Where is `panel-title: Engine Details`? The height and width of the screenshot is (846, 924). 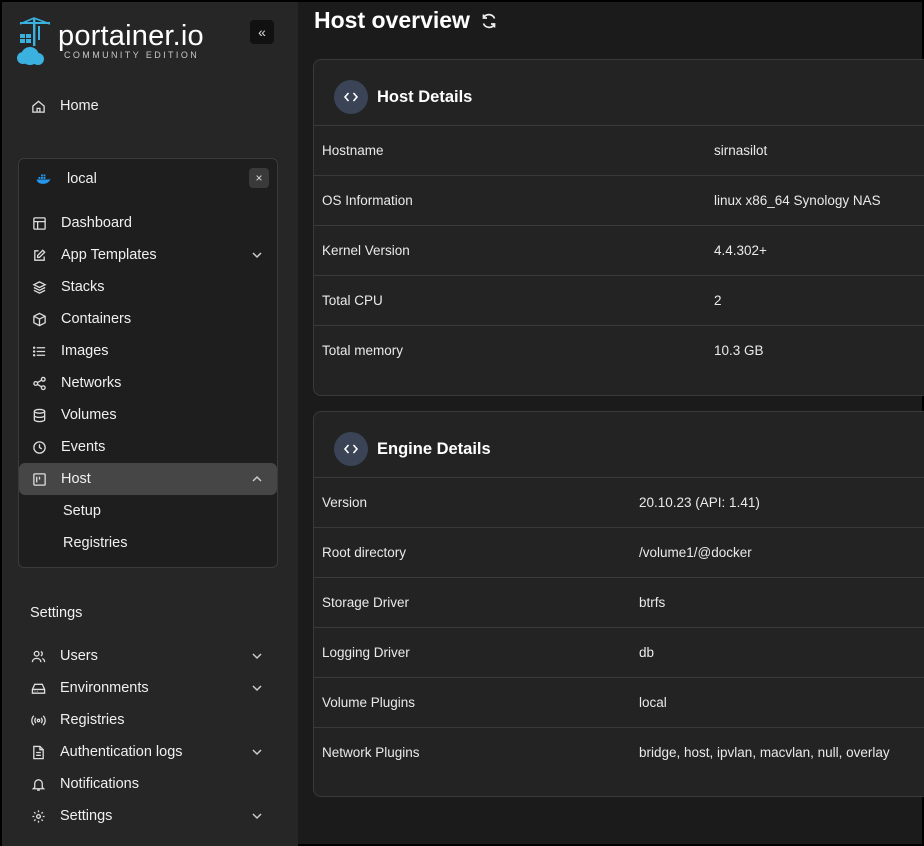
panel-title: Engine Details is located at coordinates (434, 449).